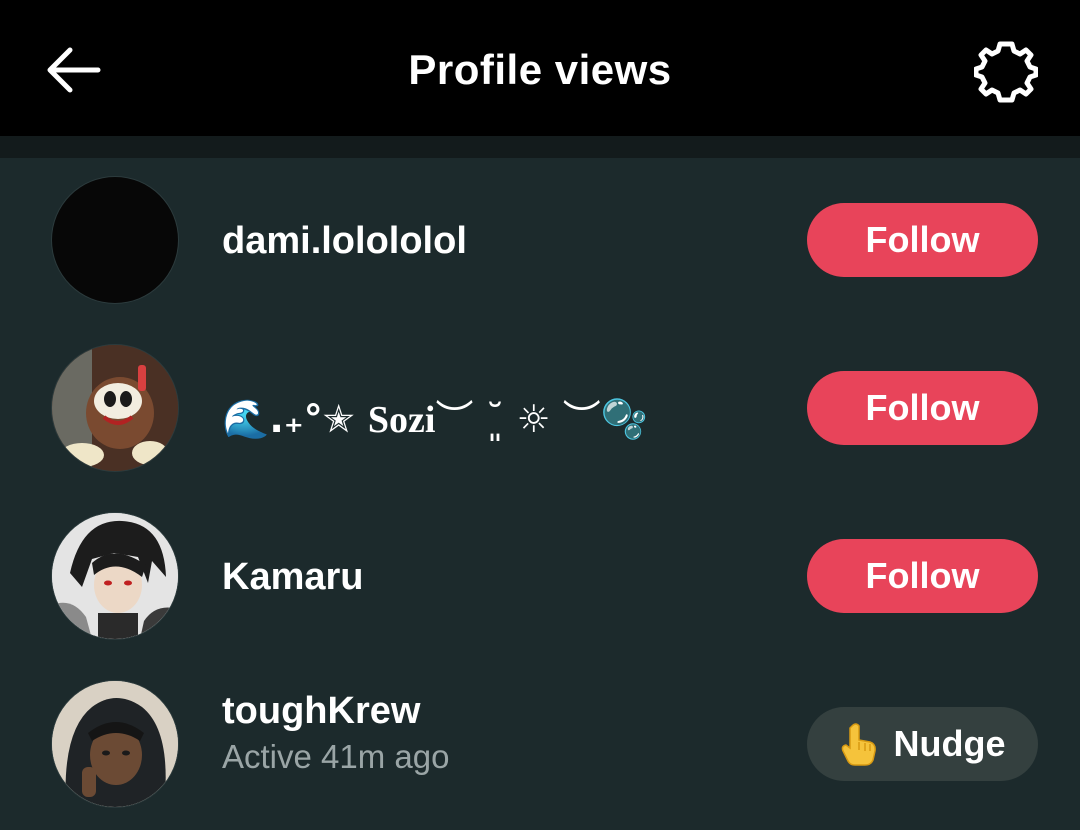 The image size is (1080, 830). What do you see at coordinates (858, 744) in the screenshot?
I see `pointing-hand-icon` at bounding box center [858, 744].